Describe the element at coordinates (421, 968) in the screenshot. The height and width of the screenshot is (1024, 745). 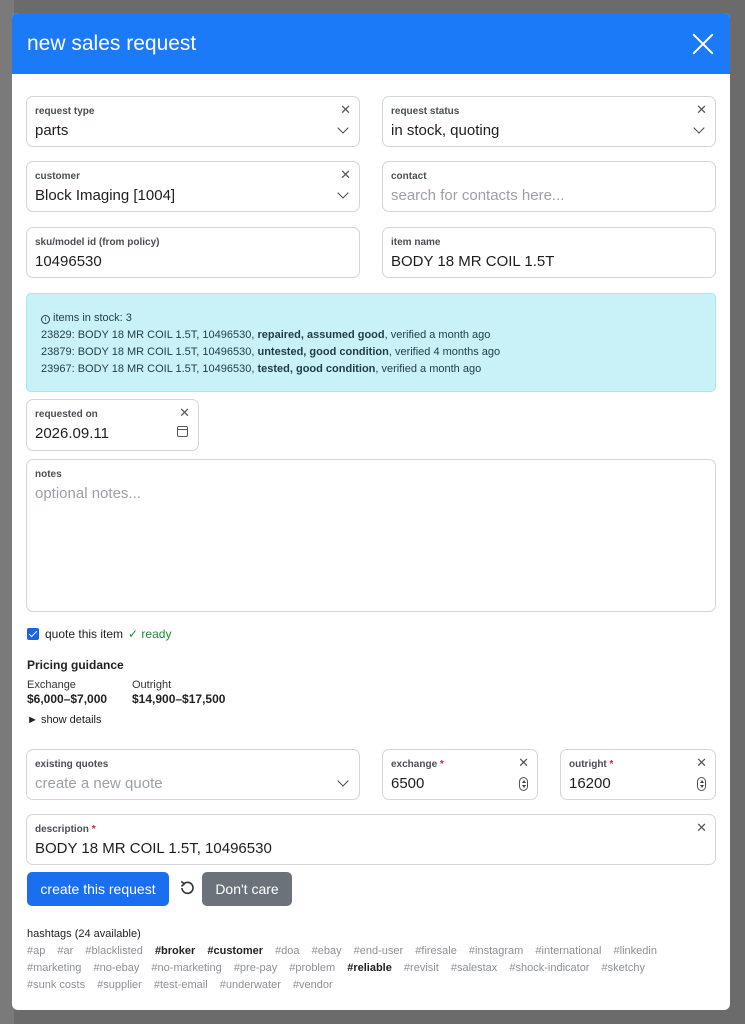
I see `hashtag: #revisit` at that location.